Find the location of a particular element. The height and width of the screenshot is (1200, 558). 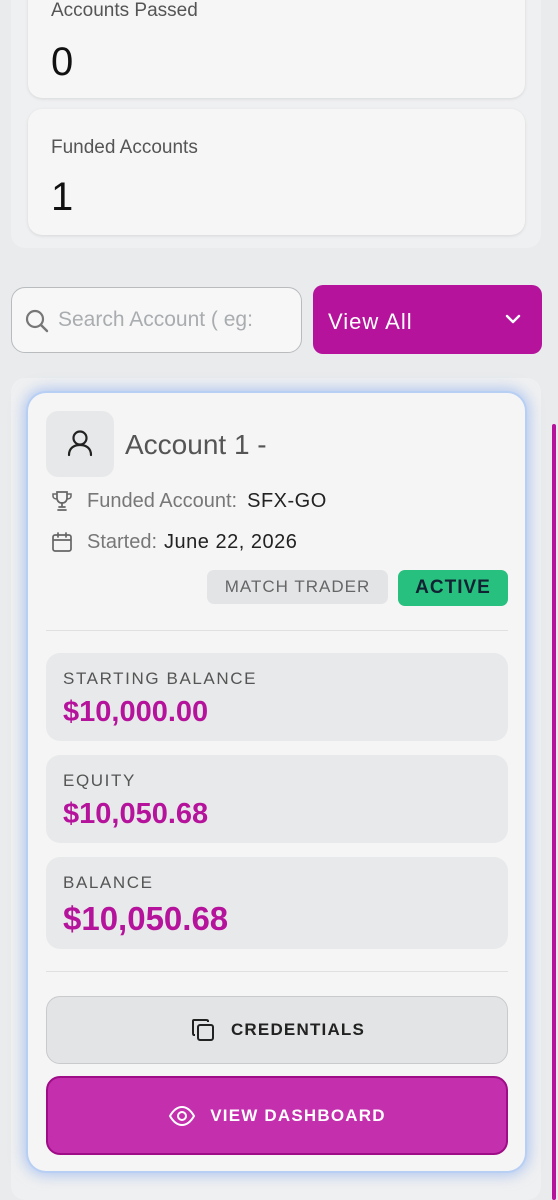

metric-balance: BALANCE $10,050.68 is located at coordinates (277, 903).